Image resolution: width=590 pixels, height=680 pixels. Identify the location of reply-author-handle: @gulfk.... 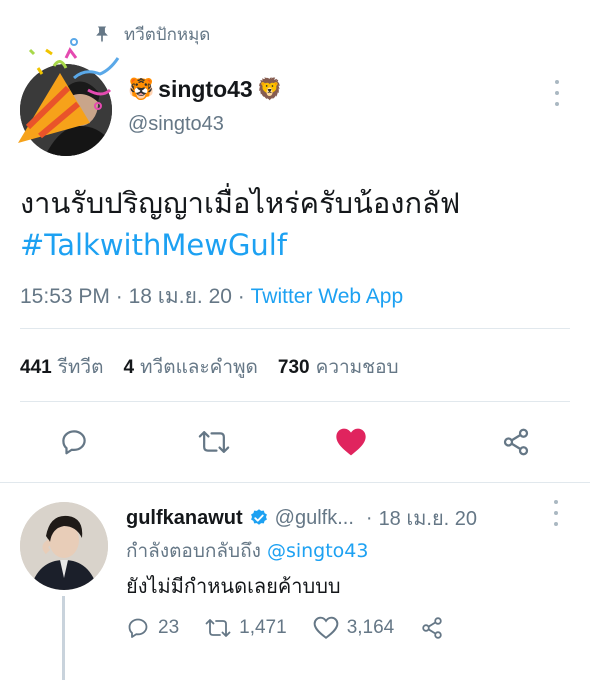
(314, 518).